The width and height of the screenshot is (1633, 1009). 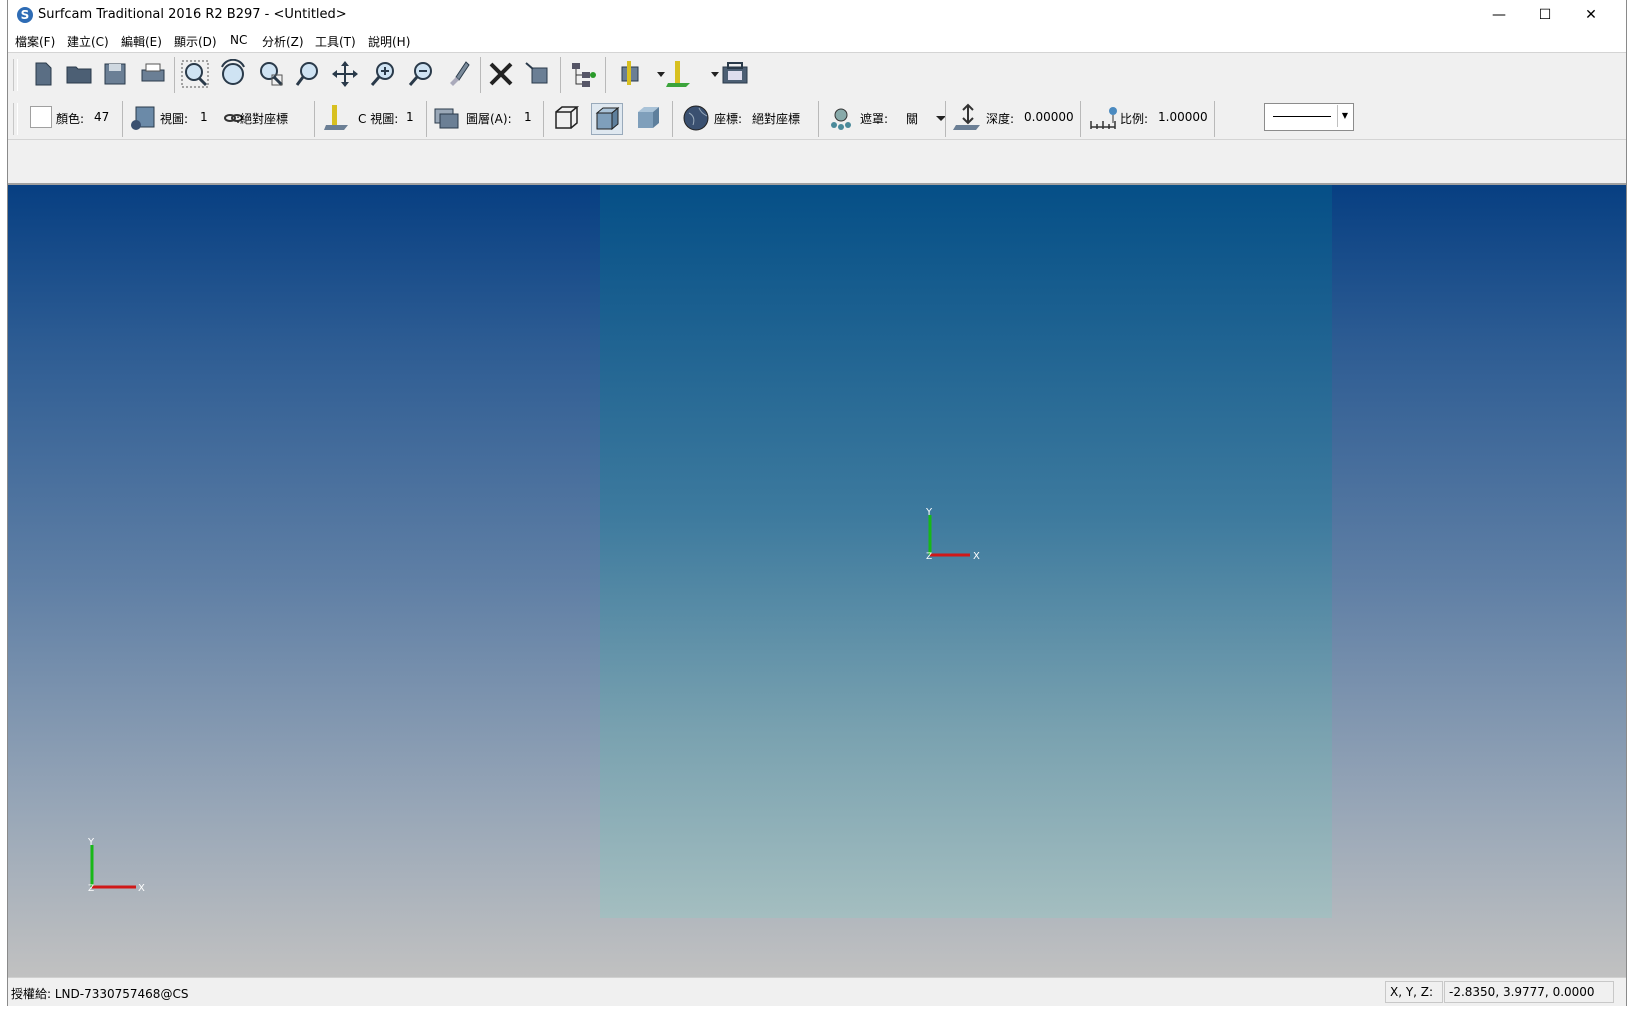 I want to click on layer-label: 圖層(A):, so click(x=489, y=119).